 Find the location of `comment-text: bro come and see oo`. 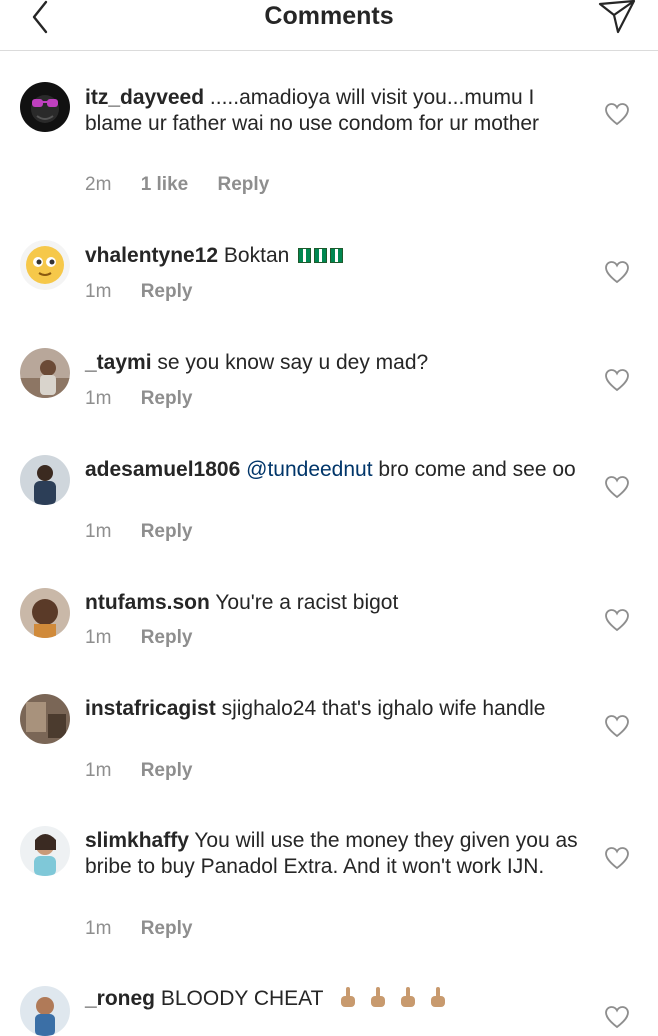

comment-text: bro come and see oo is located at coordinates (477, 469).